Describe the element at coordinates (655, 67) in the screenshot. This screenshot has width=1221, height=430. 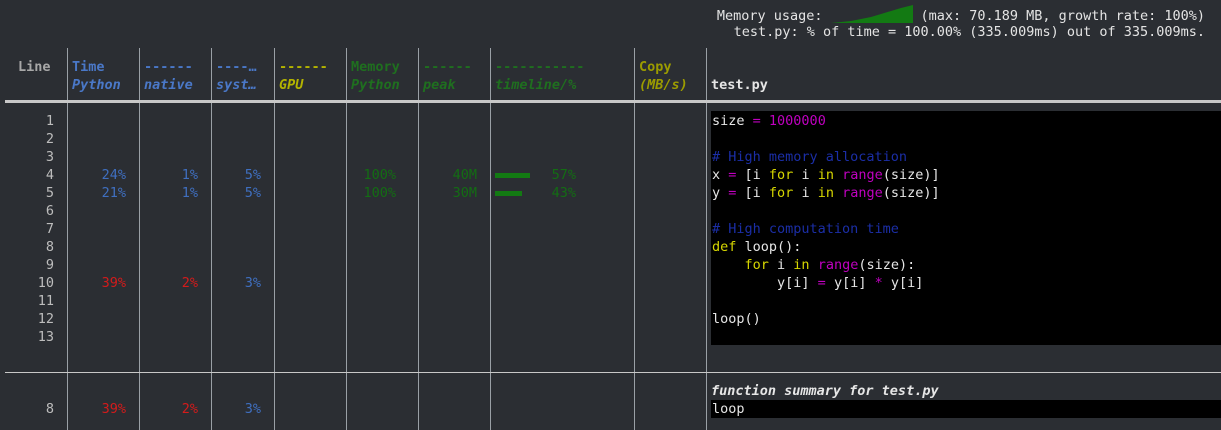
I see `col-header-copy-label: Copy` at that location.